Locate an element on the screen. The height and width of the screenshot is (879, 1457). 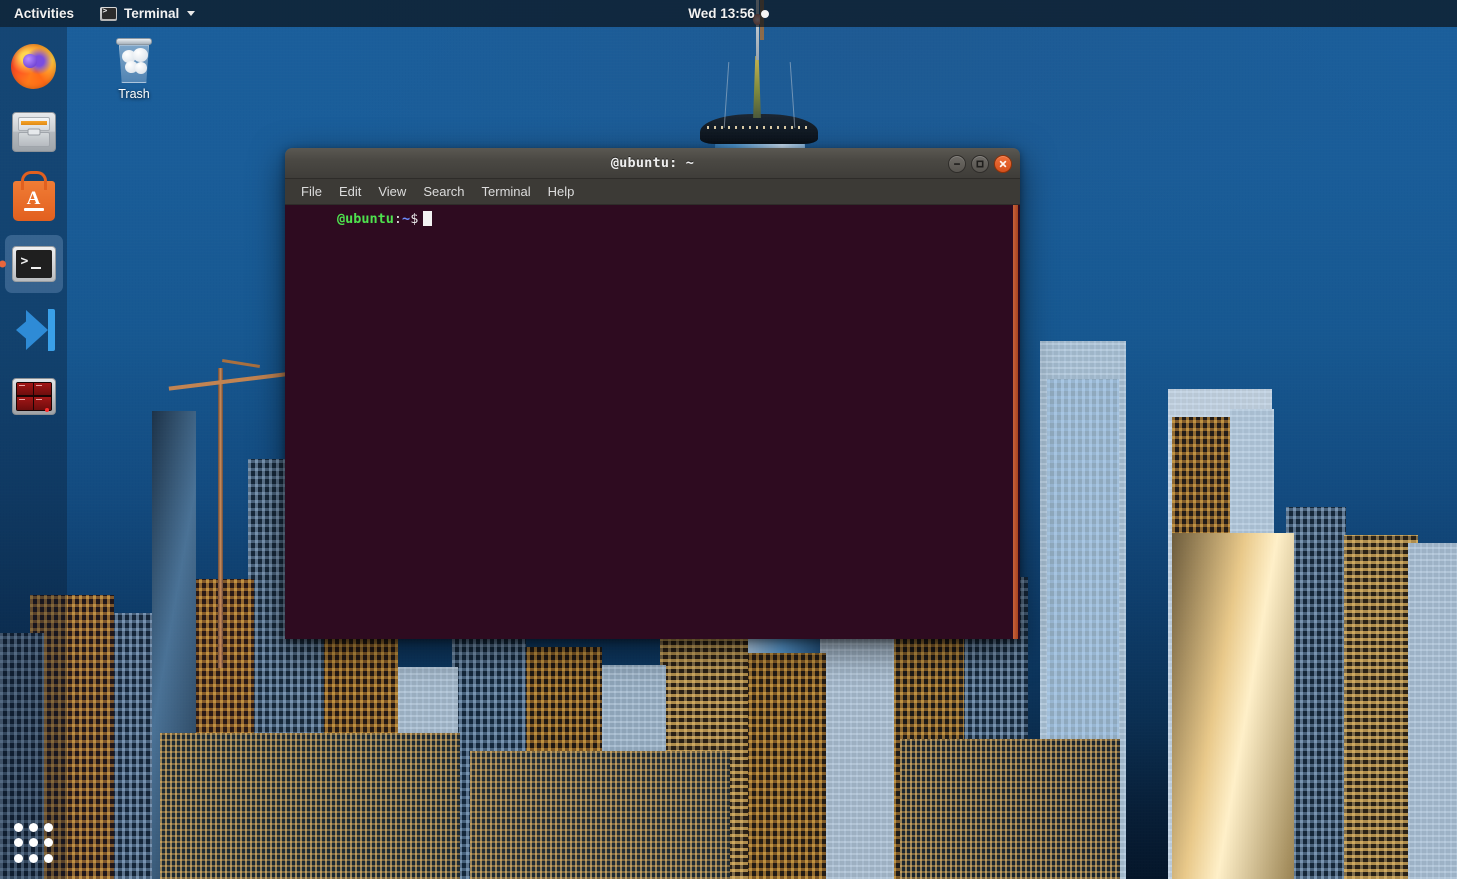
vscode-icon is located at coordinates (34, 330).